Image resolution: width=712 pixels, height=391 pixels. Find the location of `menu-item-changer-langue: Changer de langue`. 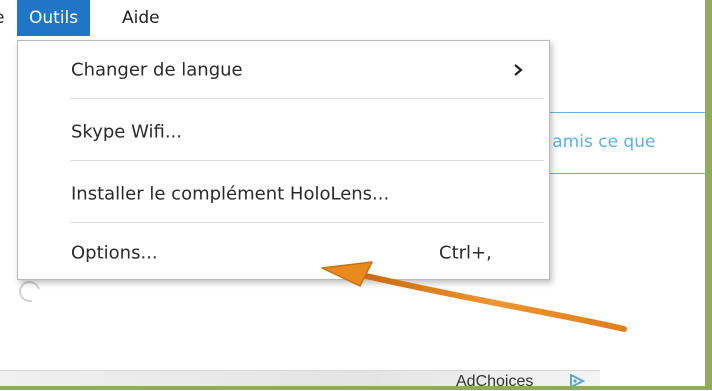

menu-item-changer-langue: Changer de langue is located at coordinates (283, 70).